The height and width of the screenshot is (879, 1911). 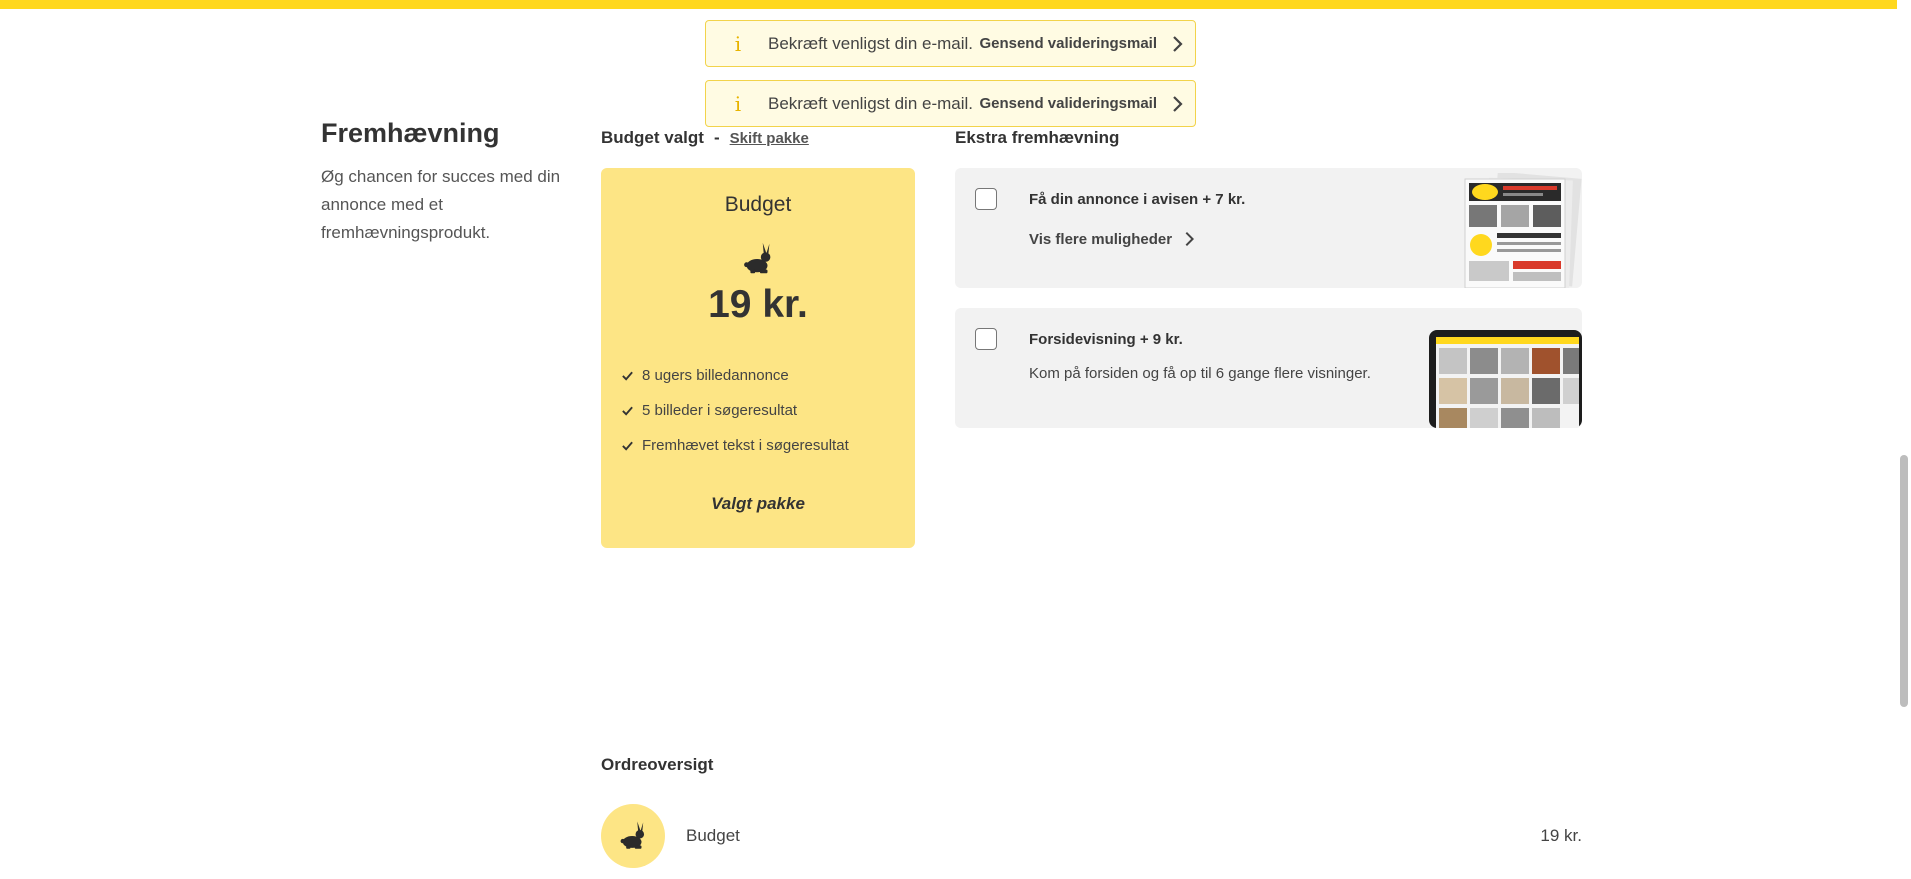 I want to click on order-line-item: Budget 19 kr., so click(x=1091, y=836).